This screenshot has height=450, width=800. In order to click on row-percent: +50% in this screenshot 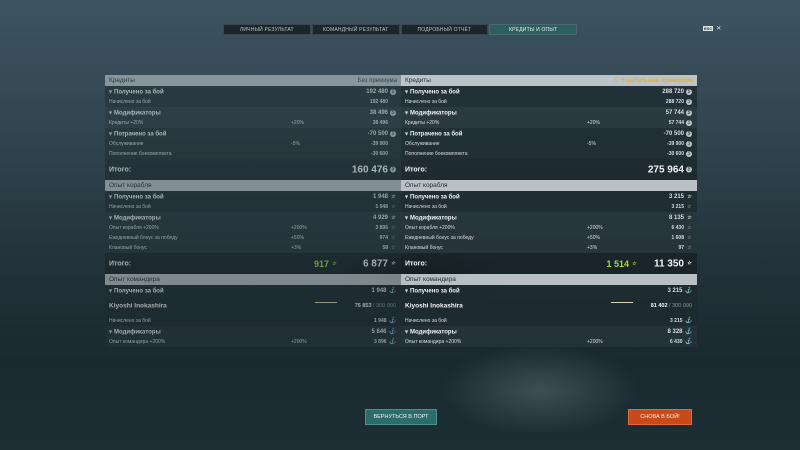, I will do `click(593, 238)`.